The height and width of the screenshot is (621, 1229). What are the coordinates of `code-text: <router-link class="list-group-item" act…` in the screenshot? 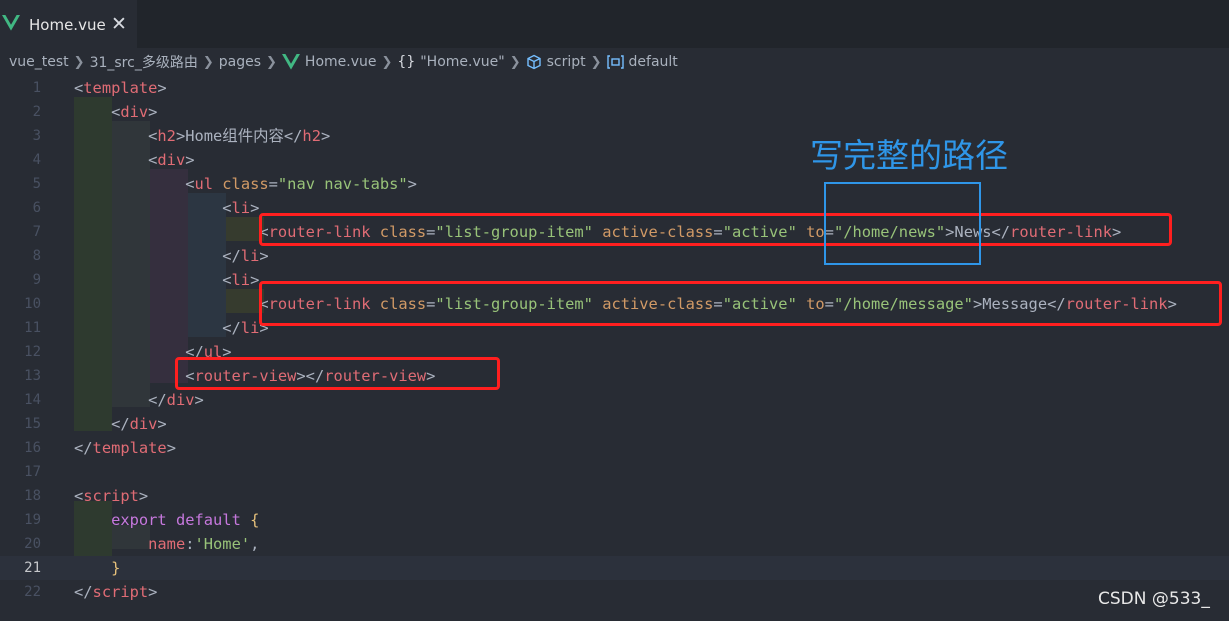 It's located at (625, 304).